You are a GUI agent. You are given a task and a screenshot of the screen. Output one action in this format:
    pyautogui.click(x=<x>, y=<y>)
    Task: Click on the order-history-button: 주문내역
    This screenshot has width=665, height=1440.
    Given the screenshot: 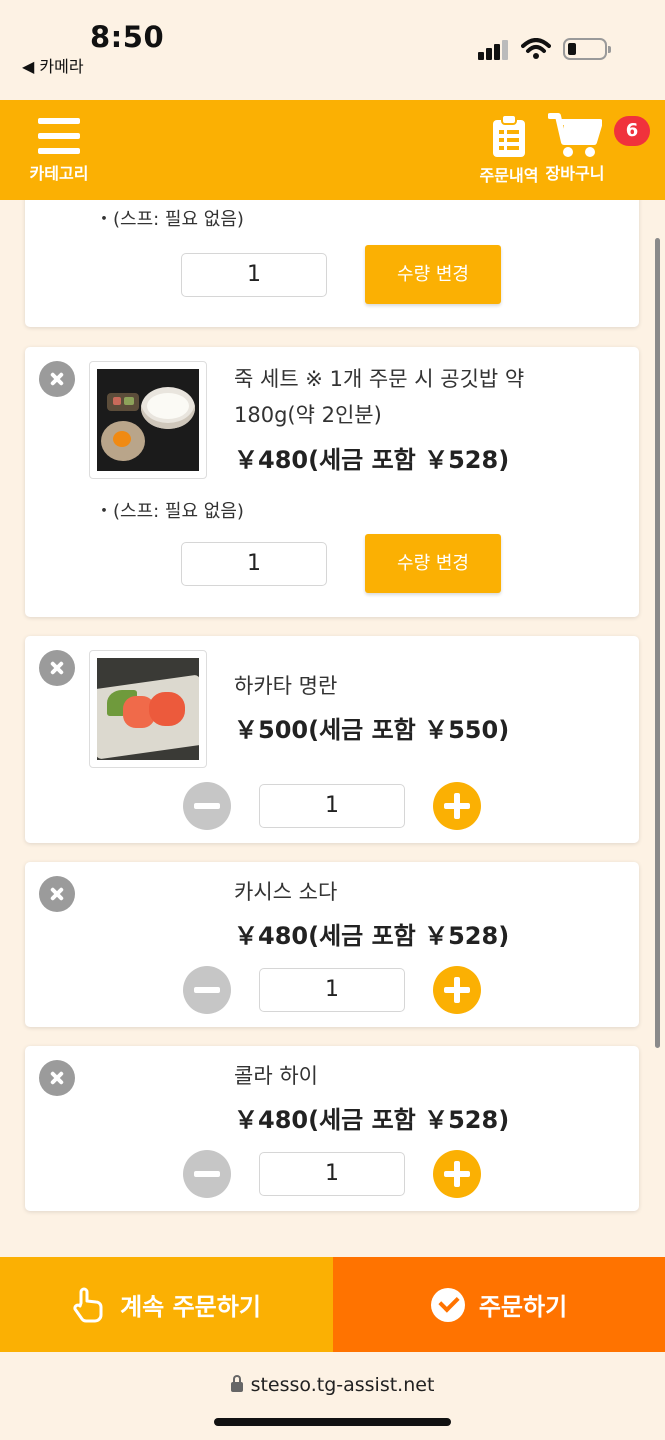 What is the action you would take?
    pyautogui.click(x=509, y=150)
    